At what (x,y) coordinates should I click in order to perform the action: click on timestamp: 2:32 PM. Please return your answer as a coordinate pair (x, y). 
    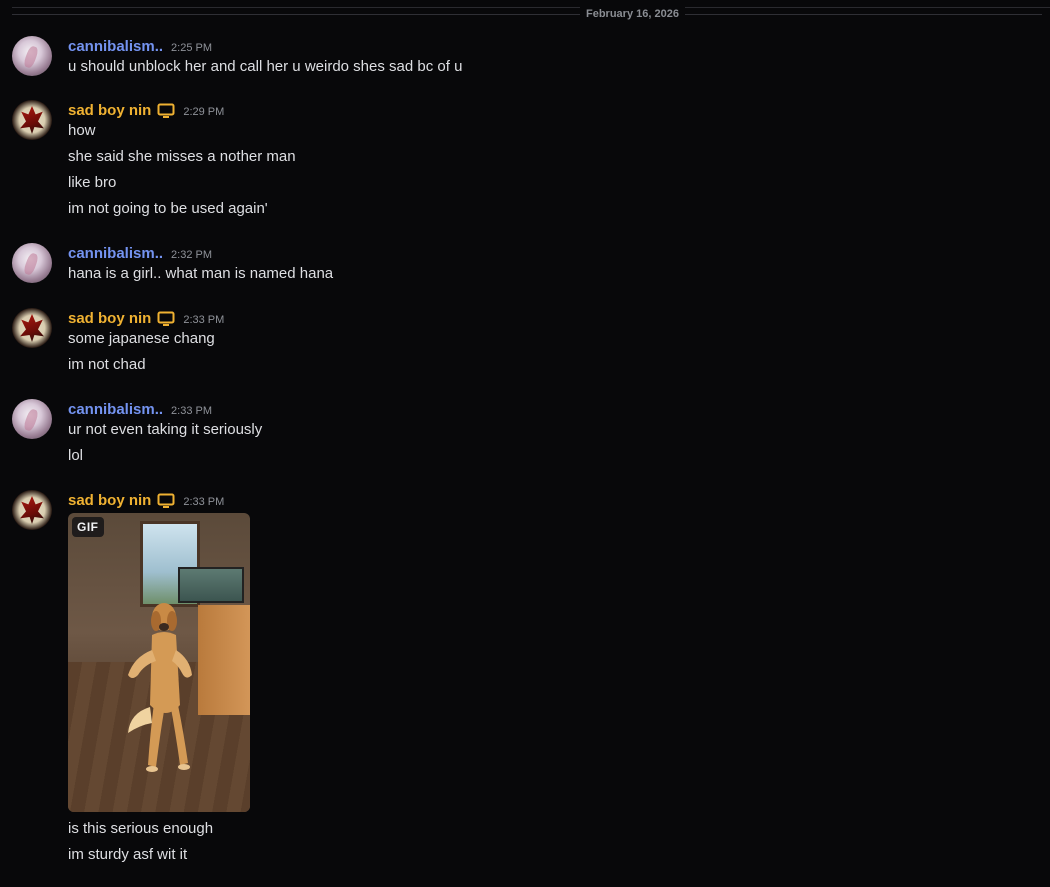
    Looking at the image, I should click on (191, 254).